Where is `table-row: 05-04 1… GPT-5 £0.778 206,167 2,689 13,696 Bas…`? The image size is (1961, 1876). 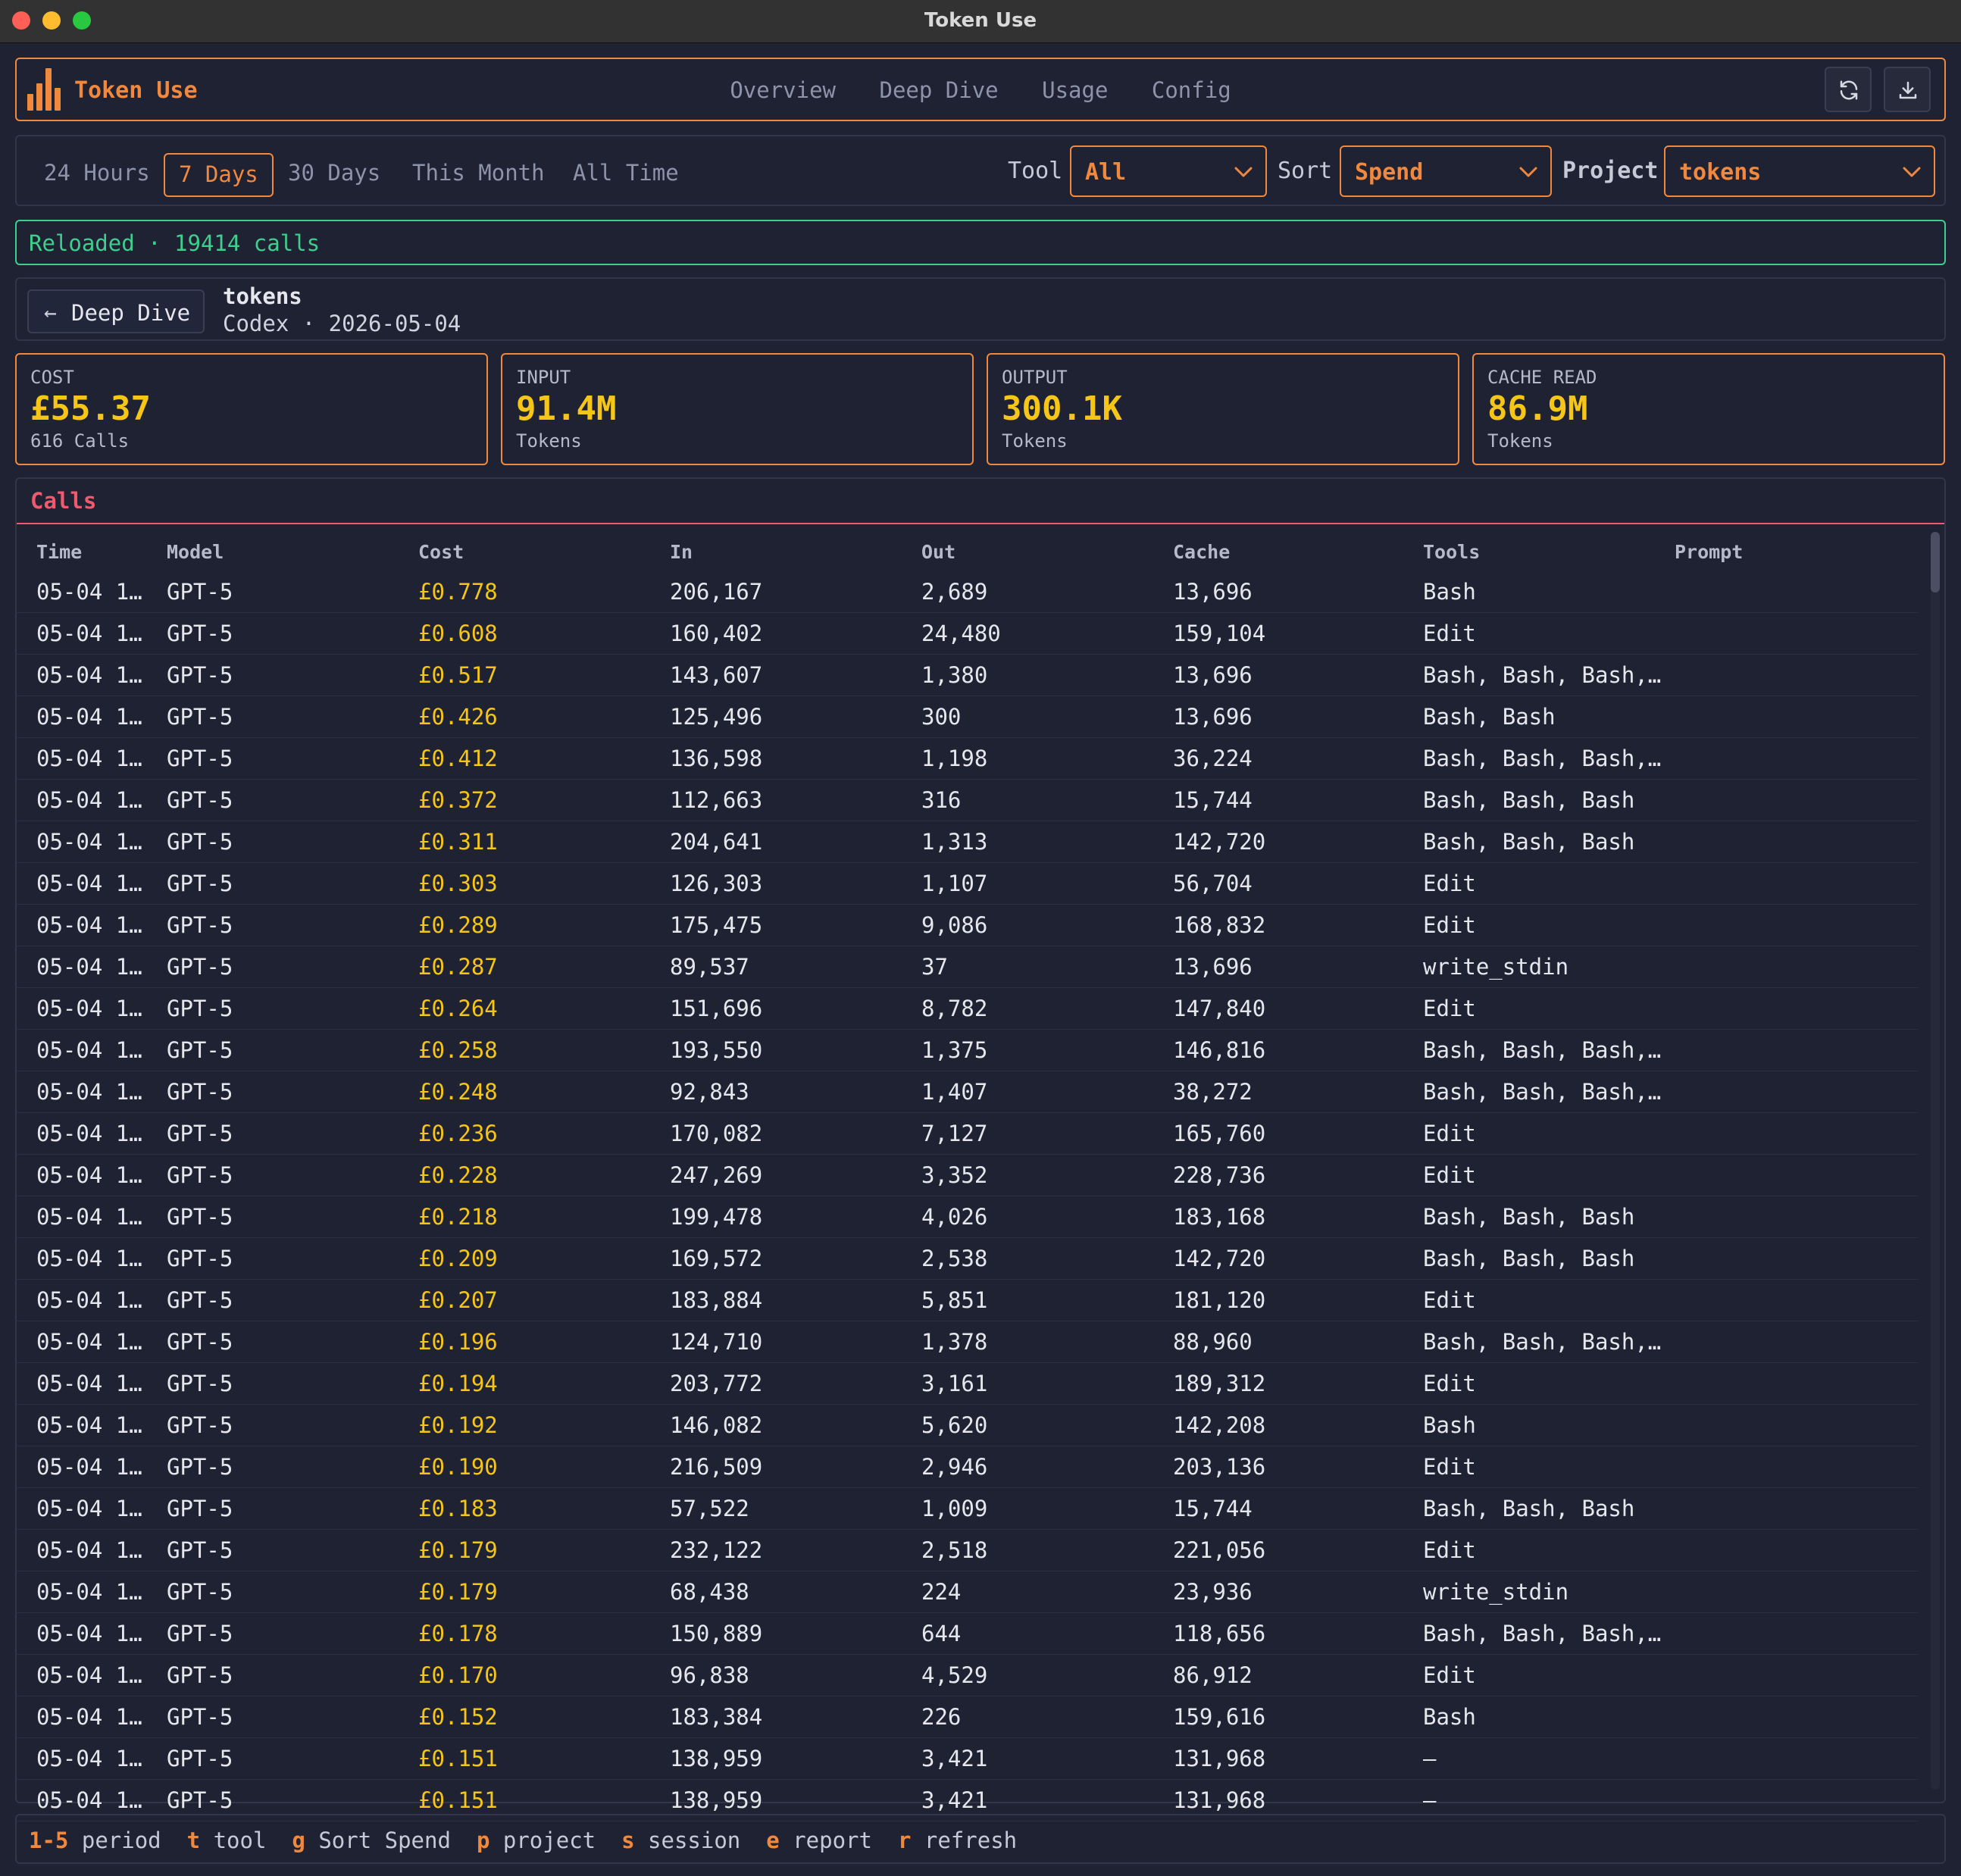 table-row: 05-04 1… GPT-5 £0.778 206,167 2,689 13,696 Bas… is located at coordinates (968, 592).